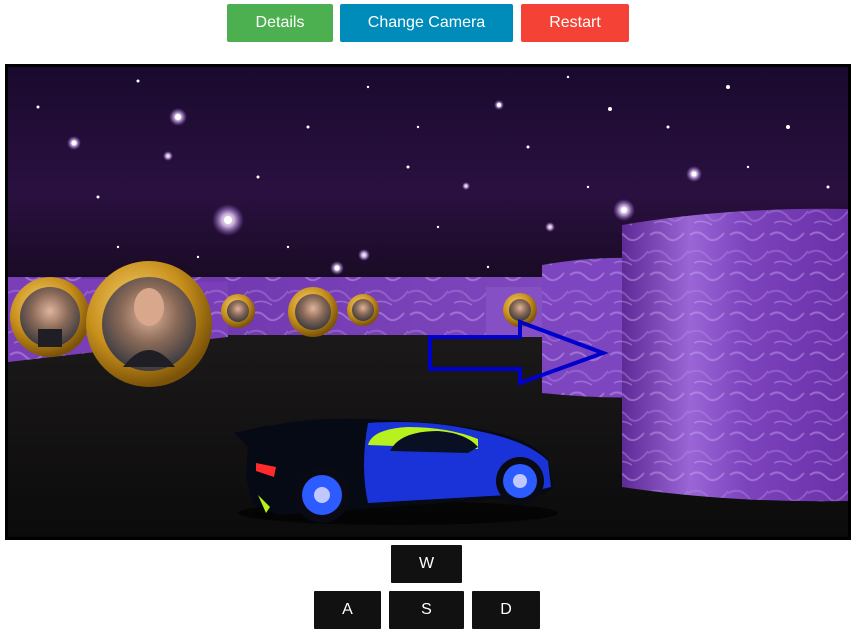  Describe the element at coordinates (506, 610) in the screenshot. I see `right-key-button: D` at that location.